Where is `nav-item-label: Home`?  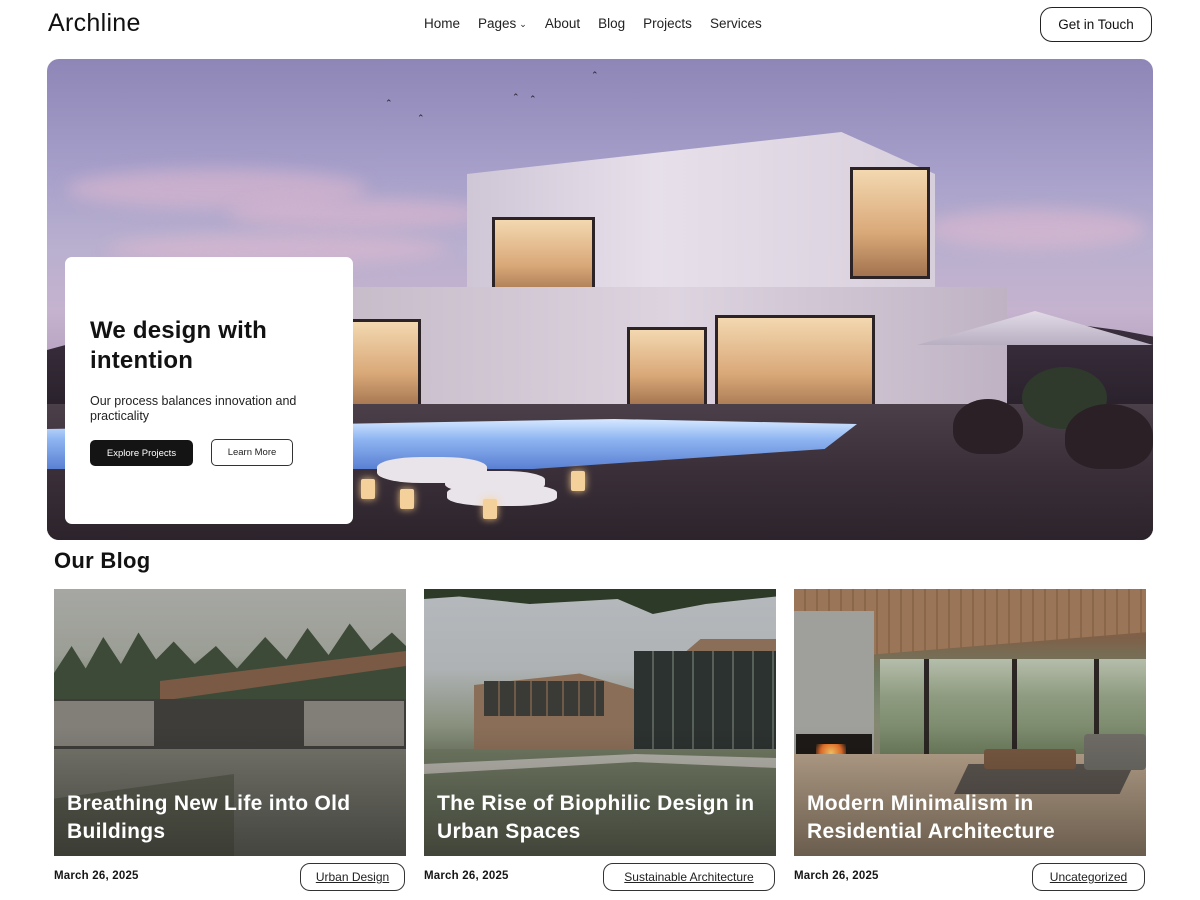 nav-item-label: Home is located at coordinates (442, 23).